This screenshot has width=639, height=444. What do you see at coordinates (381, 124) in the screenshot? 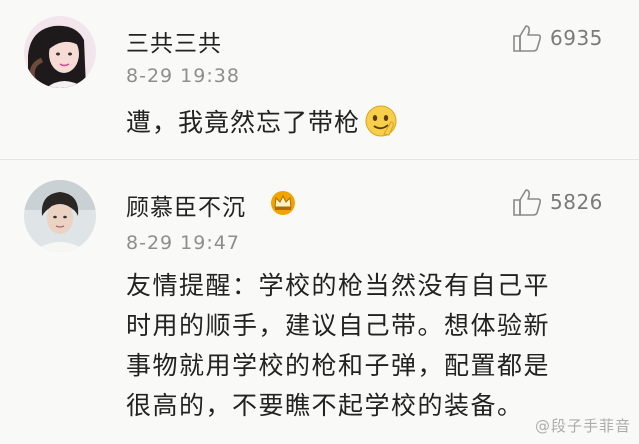
I see `cheeky-face-emoji-icon` at bounding box center [381, 124].